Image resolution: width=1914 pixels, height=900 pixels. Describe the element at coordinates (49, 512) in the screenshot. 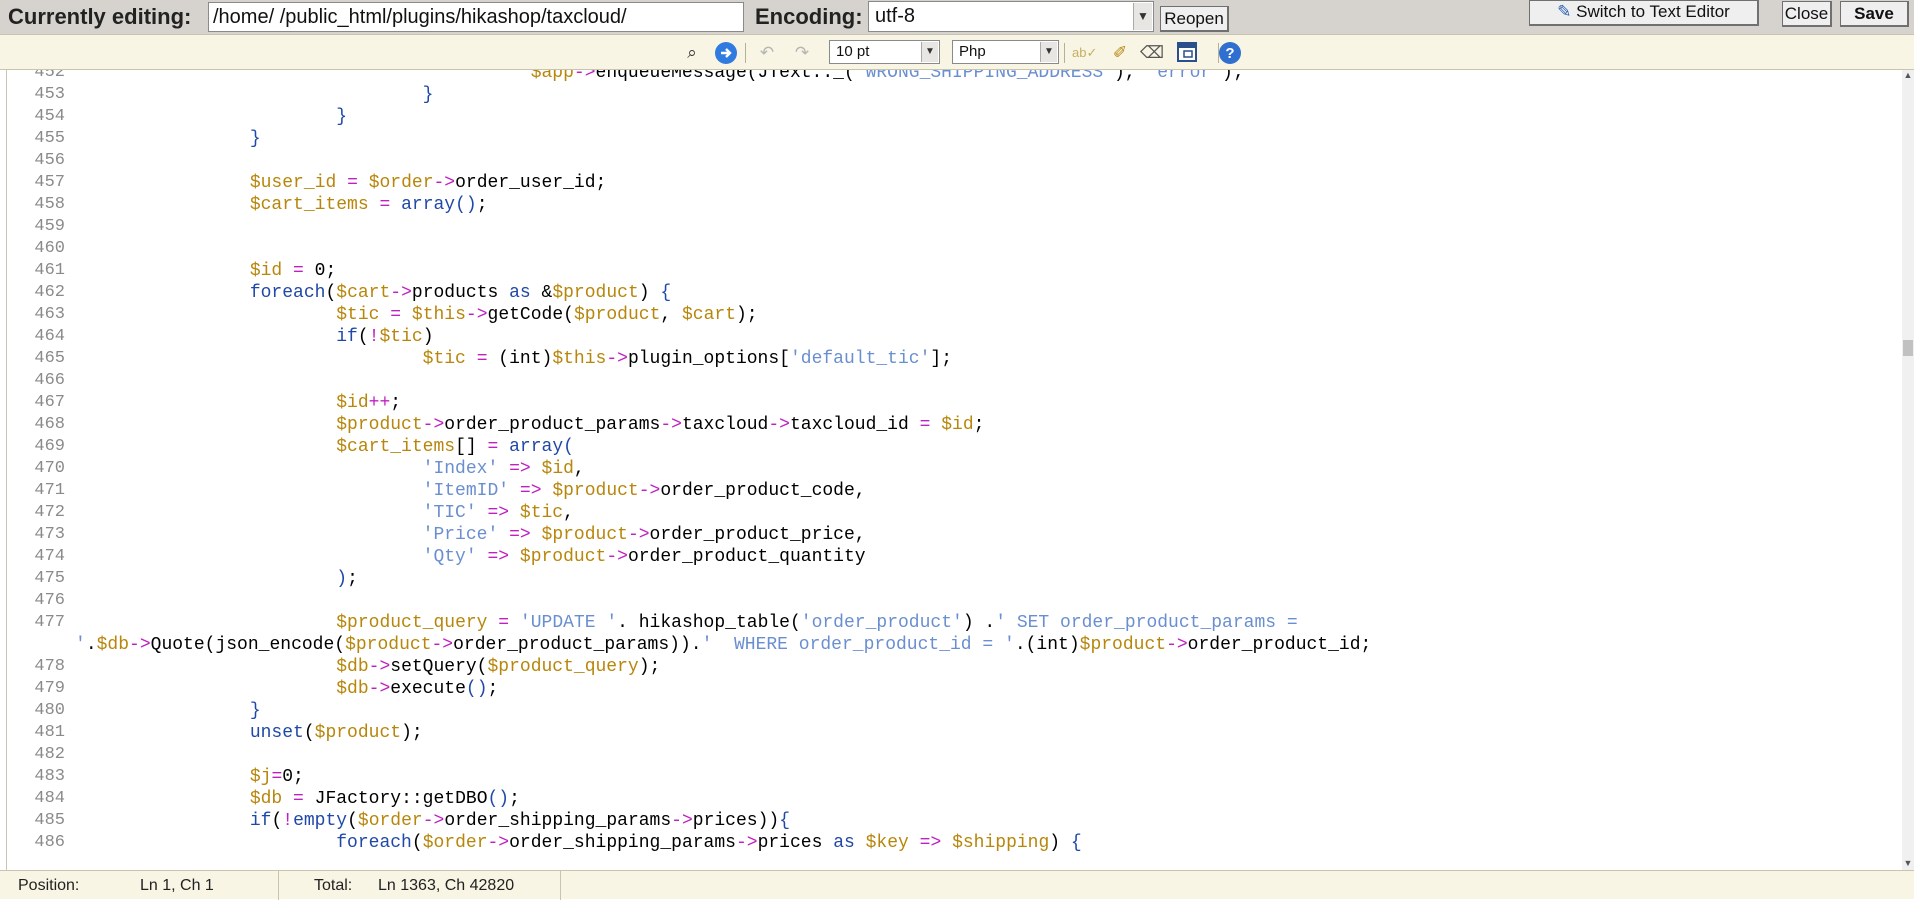

I see `line-number: 472` at that location.